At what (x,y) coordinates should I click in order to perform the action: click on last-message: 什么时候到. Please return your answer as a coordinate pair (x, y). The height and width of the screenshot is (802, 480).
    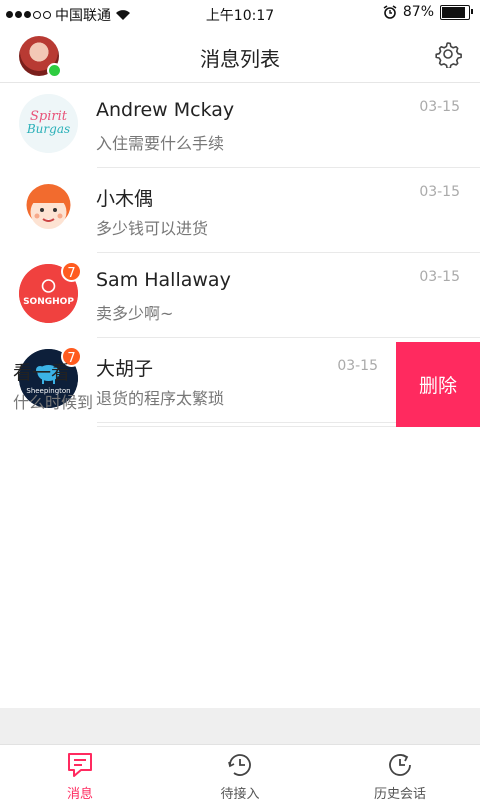
    Looking at the image, I should click on (53, 402).